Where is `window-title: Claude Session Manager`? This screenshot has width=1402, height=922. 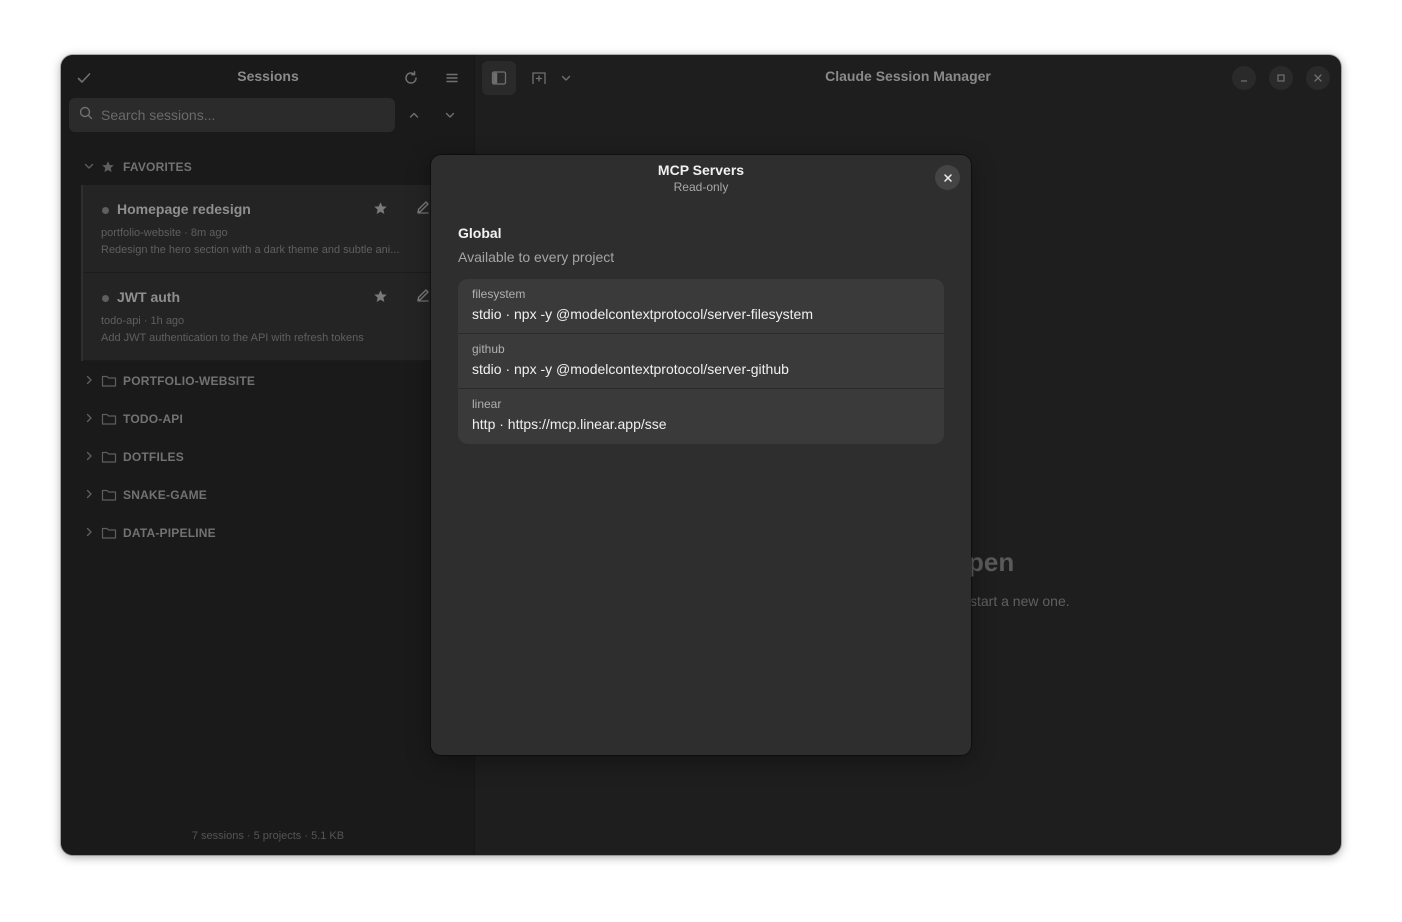
window-title: Claude Session Manager is located at coordinates (908, 76).